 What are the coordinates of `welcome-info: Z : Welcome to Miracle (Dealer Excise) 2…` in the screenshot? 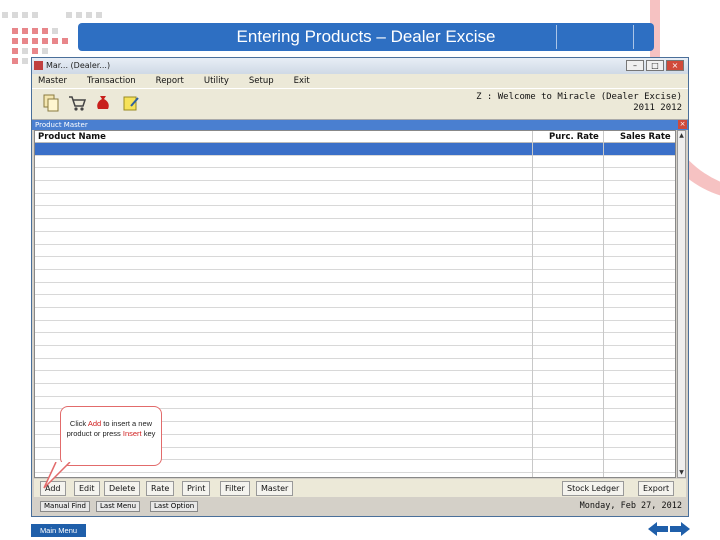 It's located at (579, 103).